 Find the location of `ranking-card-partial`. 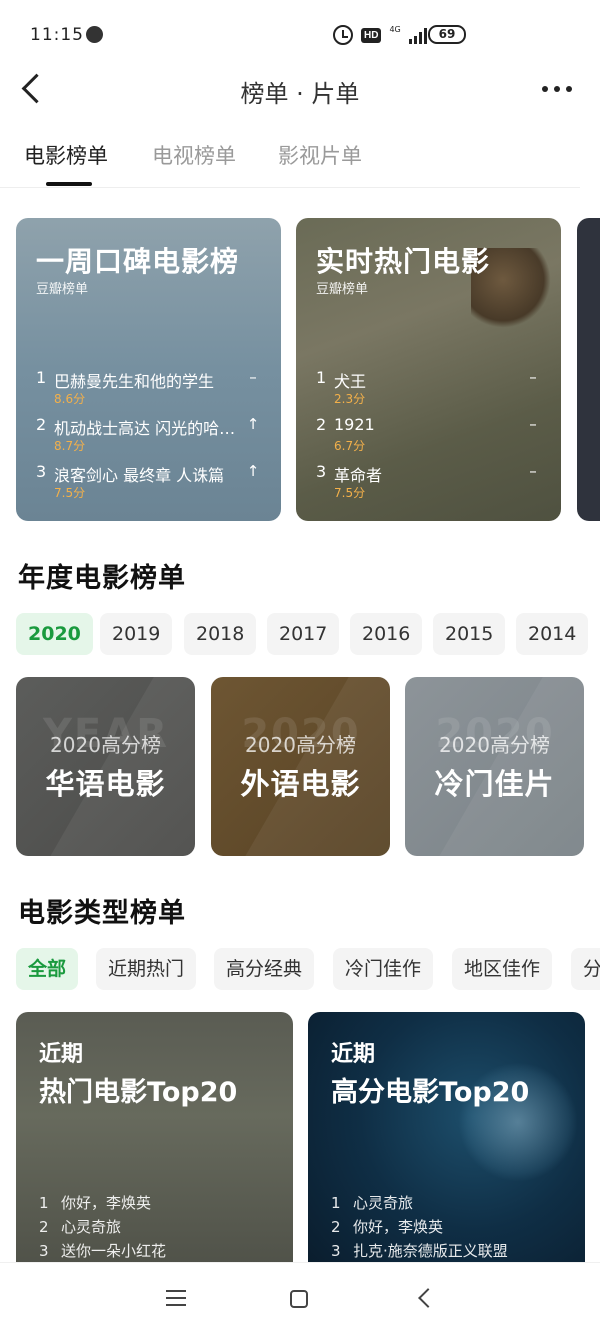

ranking-card-partial is located at coordinates (588, 369).